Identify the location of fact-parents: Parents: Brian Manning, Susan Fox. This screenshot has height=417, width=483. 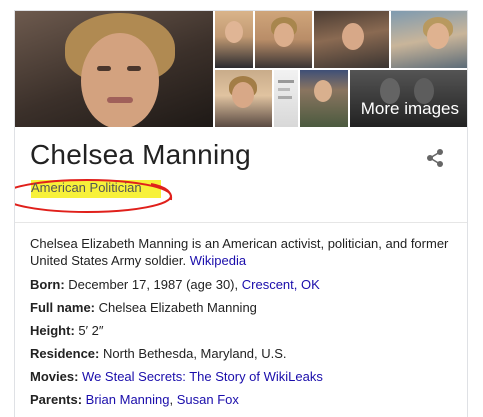
(245, 399).